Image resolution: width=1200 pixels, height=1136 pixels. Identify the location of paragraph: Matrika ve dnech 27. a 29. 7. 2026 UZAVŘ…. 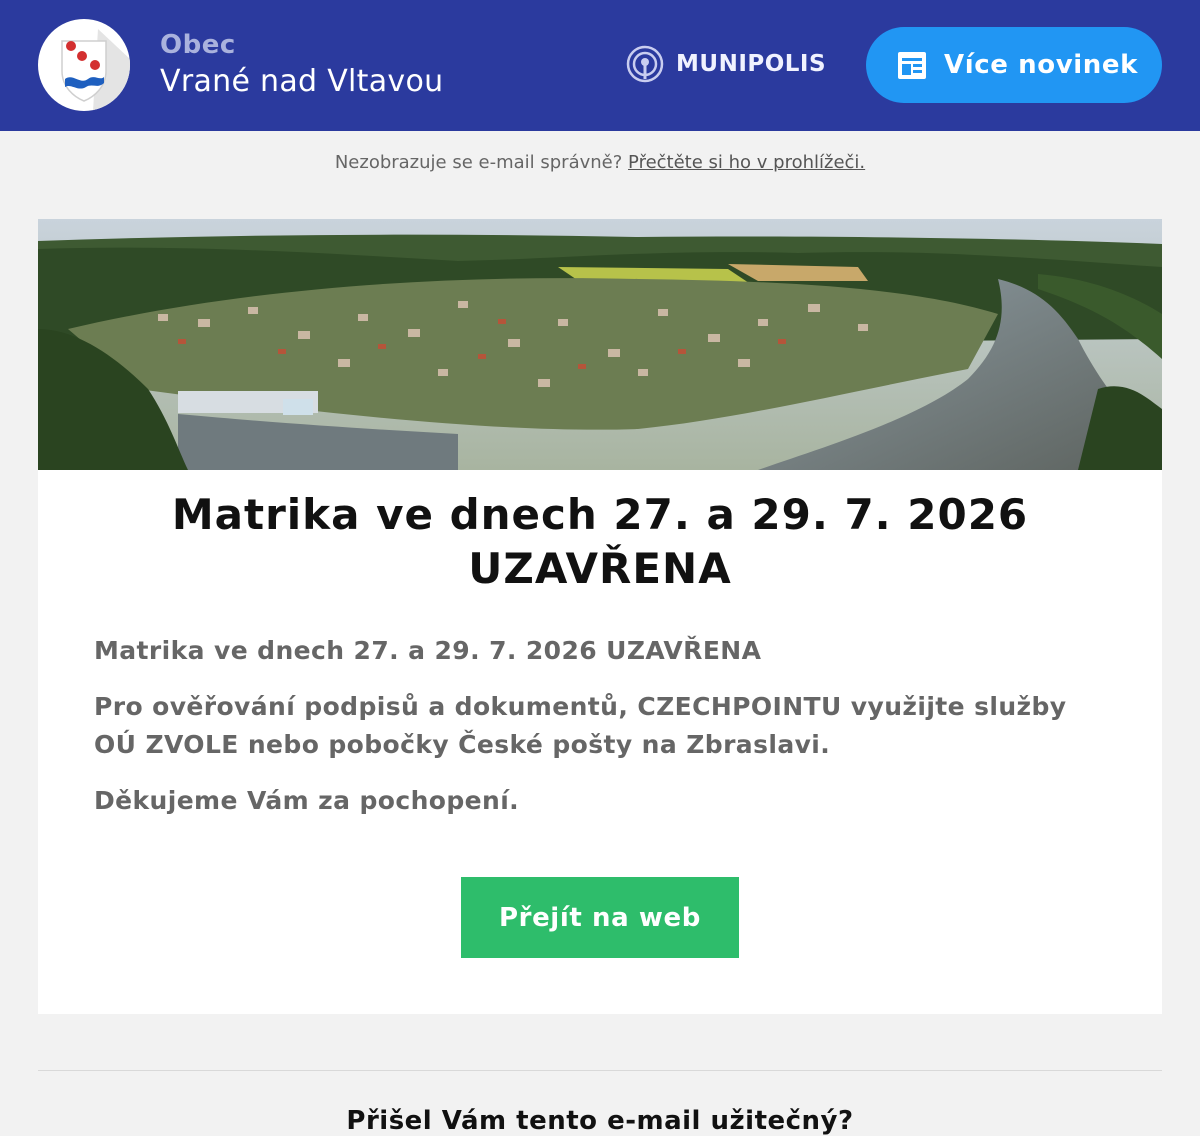
(428, 650).